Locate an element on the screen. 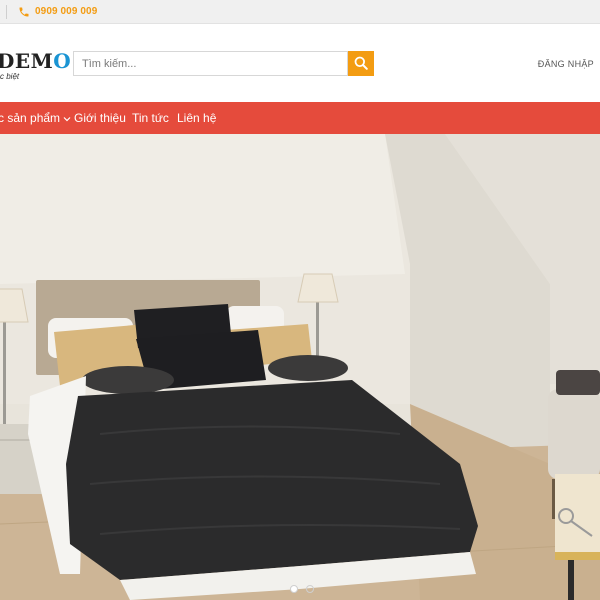  nav-item-news: Tin tức is located at coordinates (150, 118).